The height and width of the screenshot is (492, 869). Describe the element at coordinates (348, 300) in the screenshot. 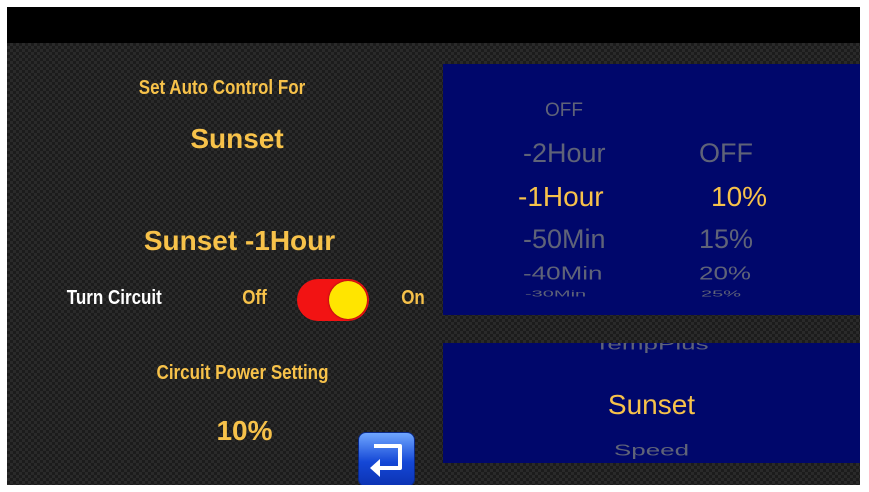

I see `toggle-knob` at that location.